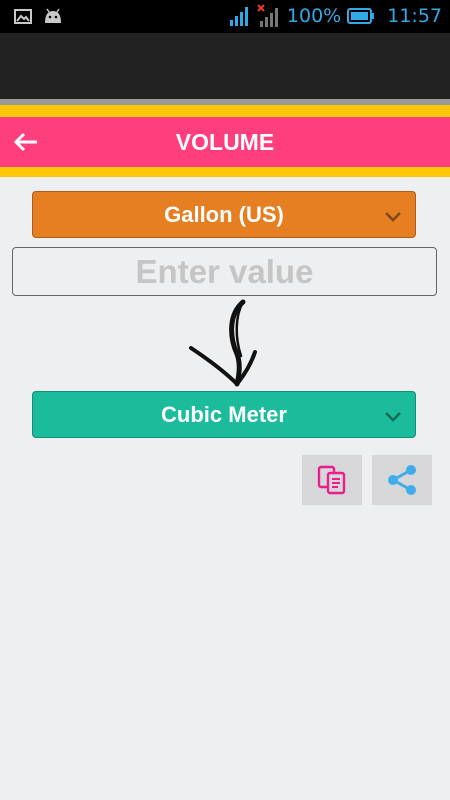 Image resolution: width=450 pixels, height=800 pixels. What do you see at coordinates (53, 15) in the screenshot?
I see `android-icon` at bounding box center [53, 15].